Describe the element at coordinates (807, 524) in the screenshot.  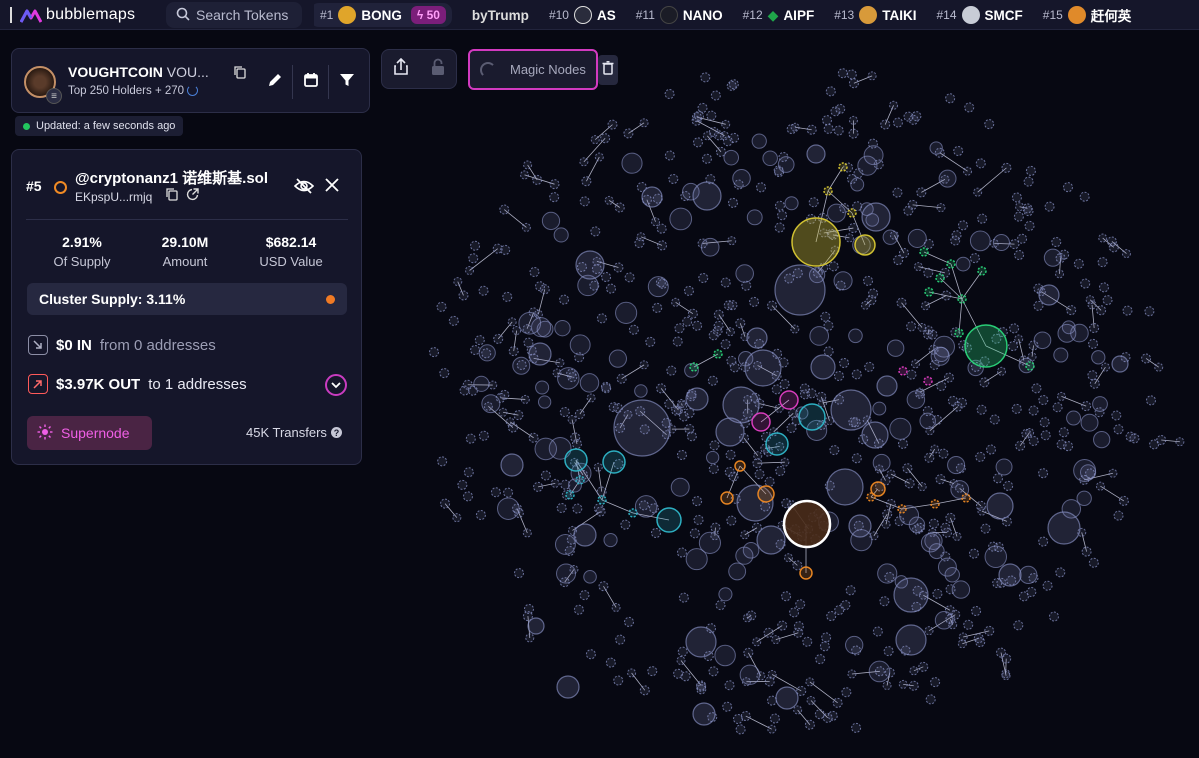
I see `selected-wallet-bubble` at that location.